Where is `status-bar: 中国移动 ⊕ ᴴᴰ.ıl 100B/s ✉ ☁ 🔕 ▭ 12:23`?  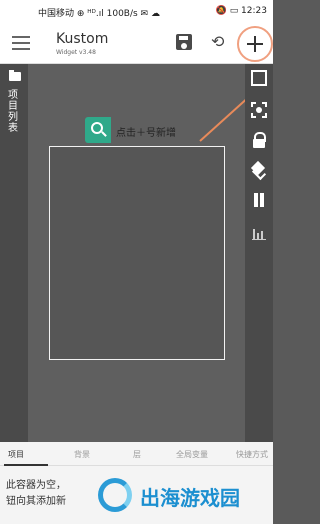
status-bar: 中国移动 ⊕ ᴴᴰ.ıl 100B/s ✉ ☁ 🔕 ▭ 12:23 is located at coordinates (136, 12).